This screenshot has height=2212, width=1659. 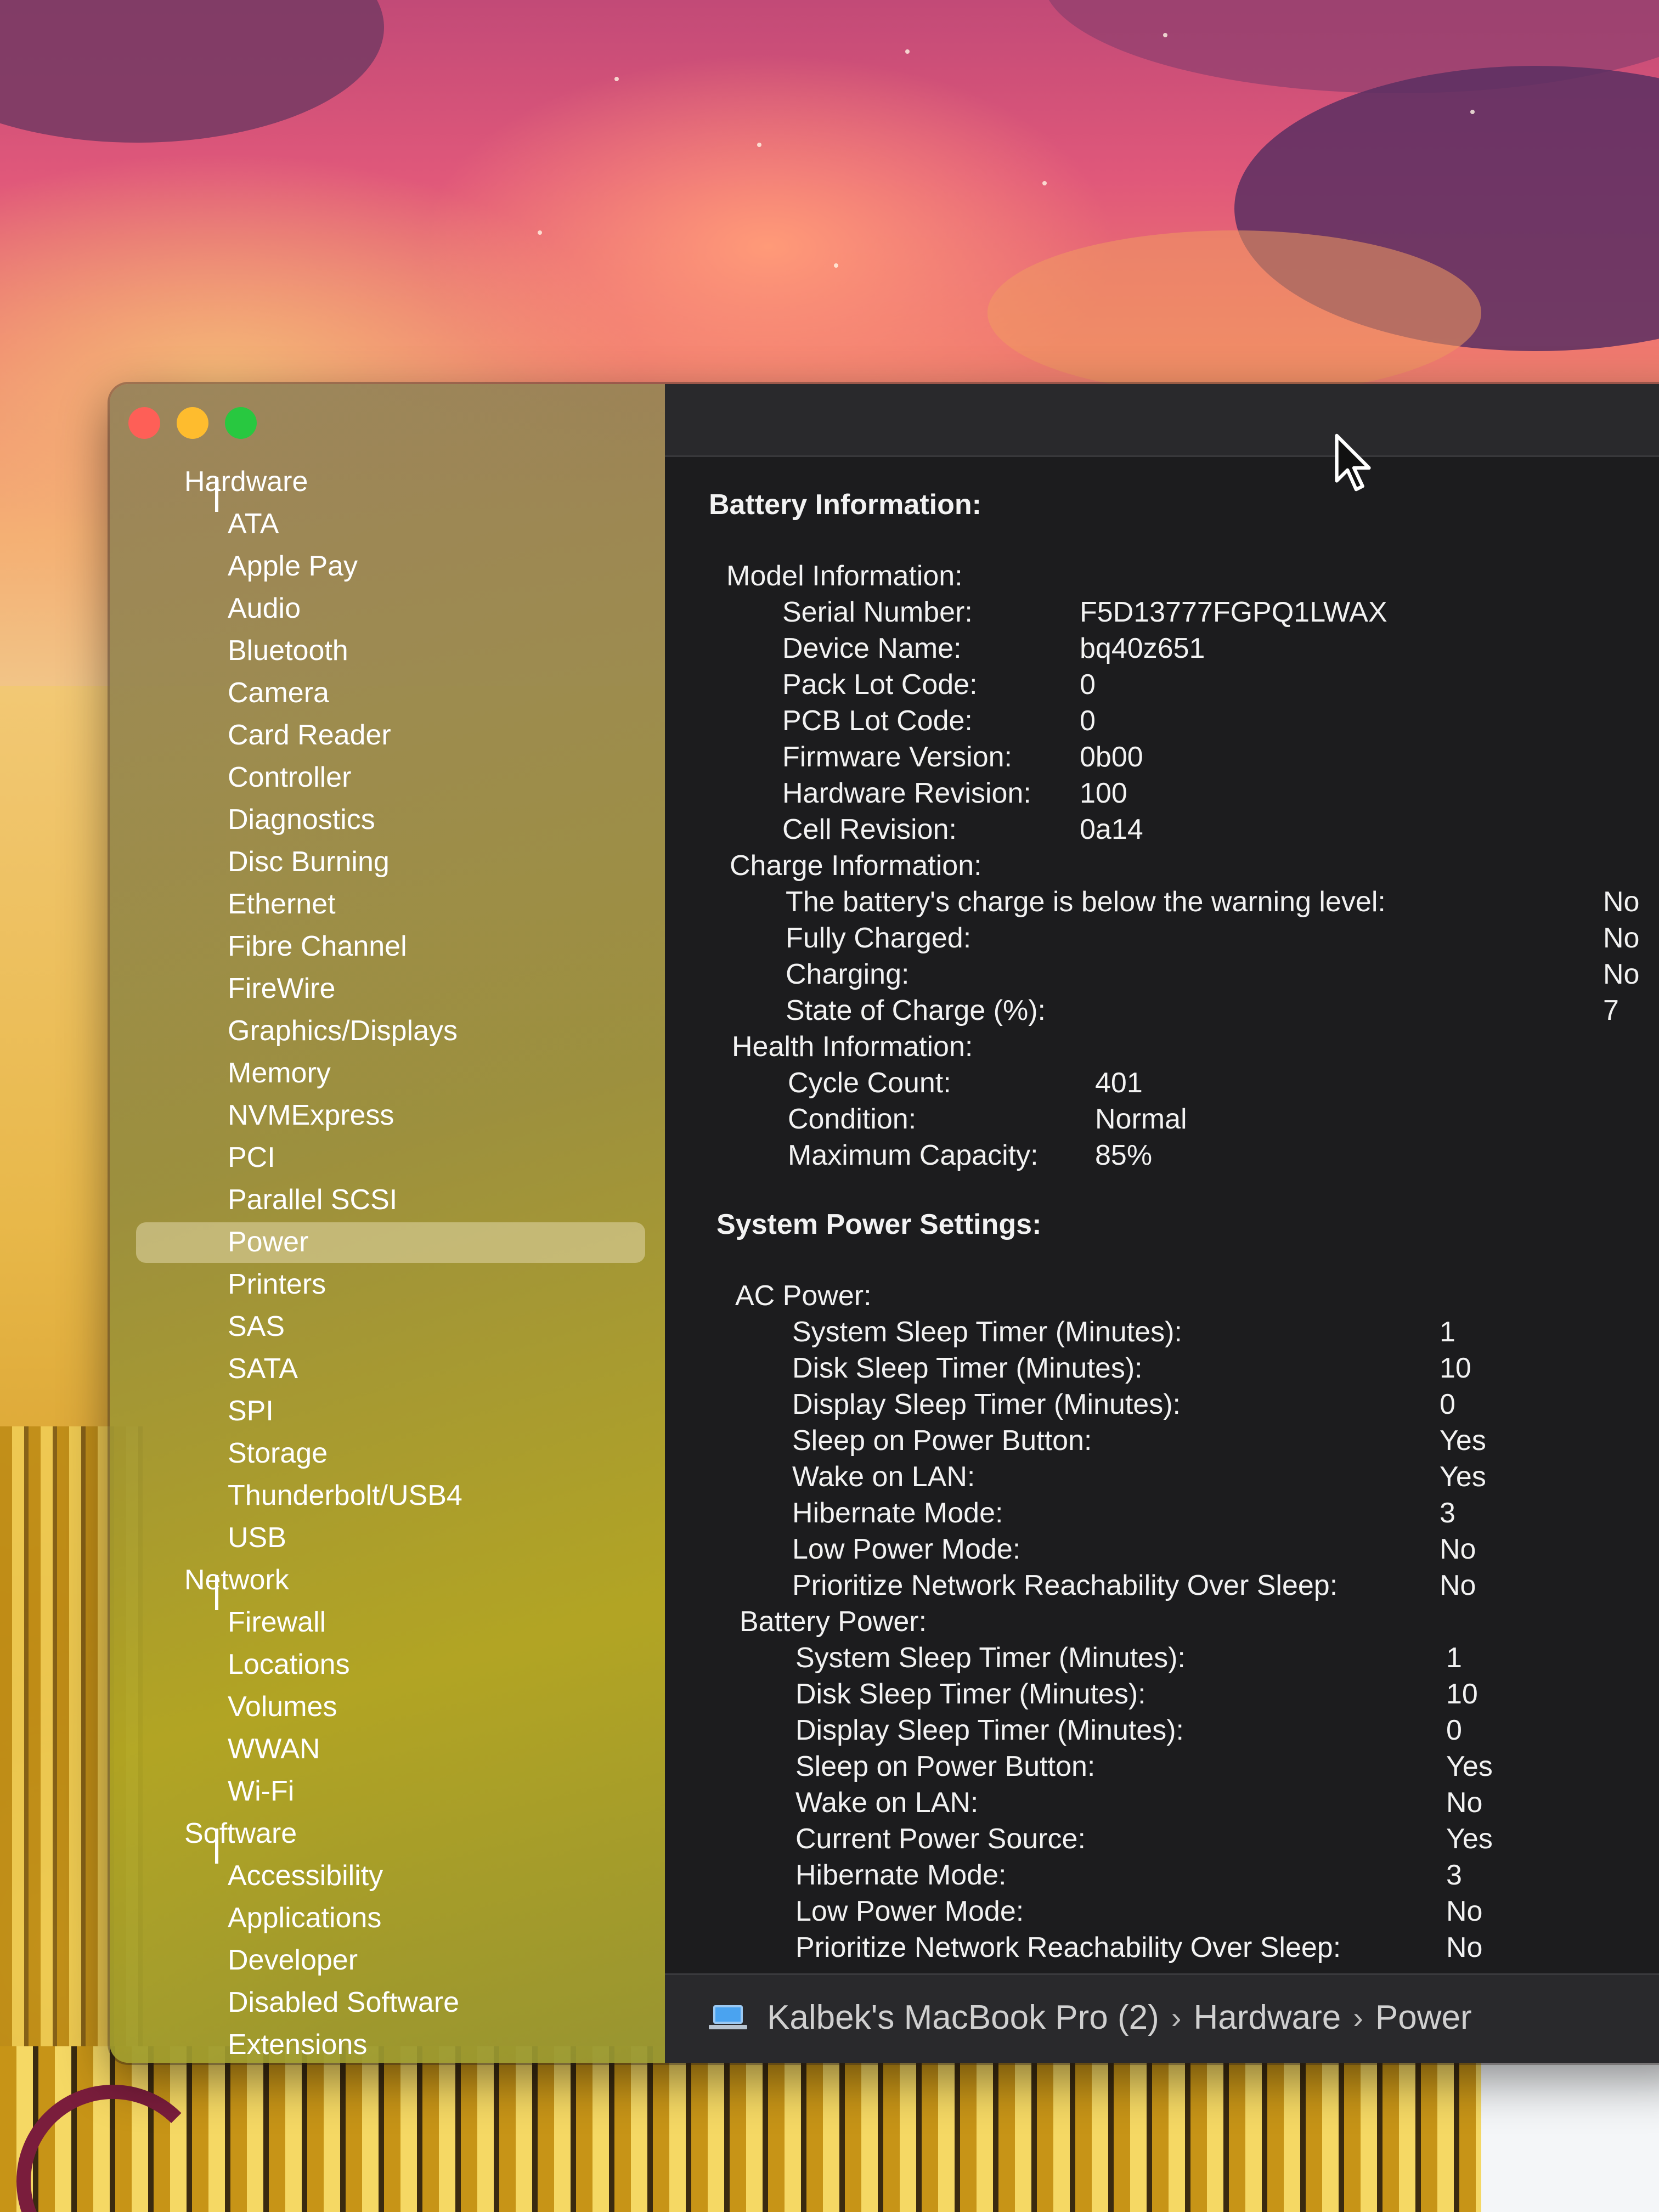 What do you see at coordinates (387, 2003) in the screenshot?
I see `sidebar-item-disabled-software: Disabled Software` at bounding box center [387, 2003].